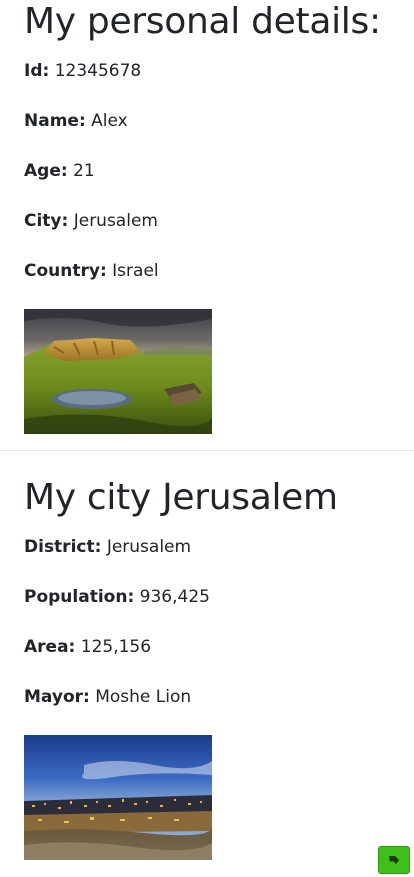  Describe the element at coordinates (219, 560) in the screenshot. I see `field-district: District: Jerusalem` at that location.